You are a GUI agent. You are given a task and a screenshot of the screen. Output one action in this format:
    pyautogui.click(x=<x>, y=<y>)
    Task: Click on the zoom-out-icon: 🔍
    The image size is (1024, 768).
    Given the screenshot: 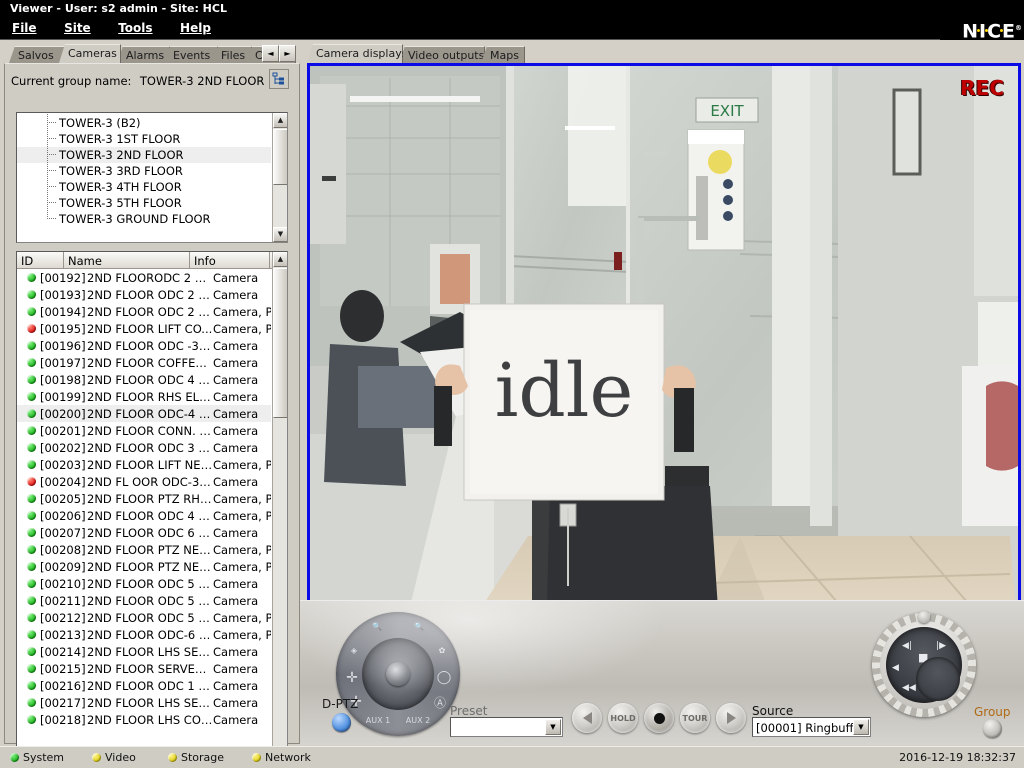 What is the action you would take?
    pyautogui.click(x=419, y=626)
    